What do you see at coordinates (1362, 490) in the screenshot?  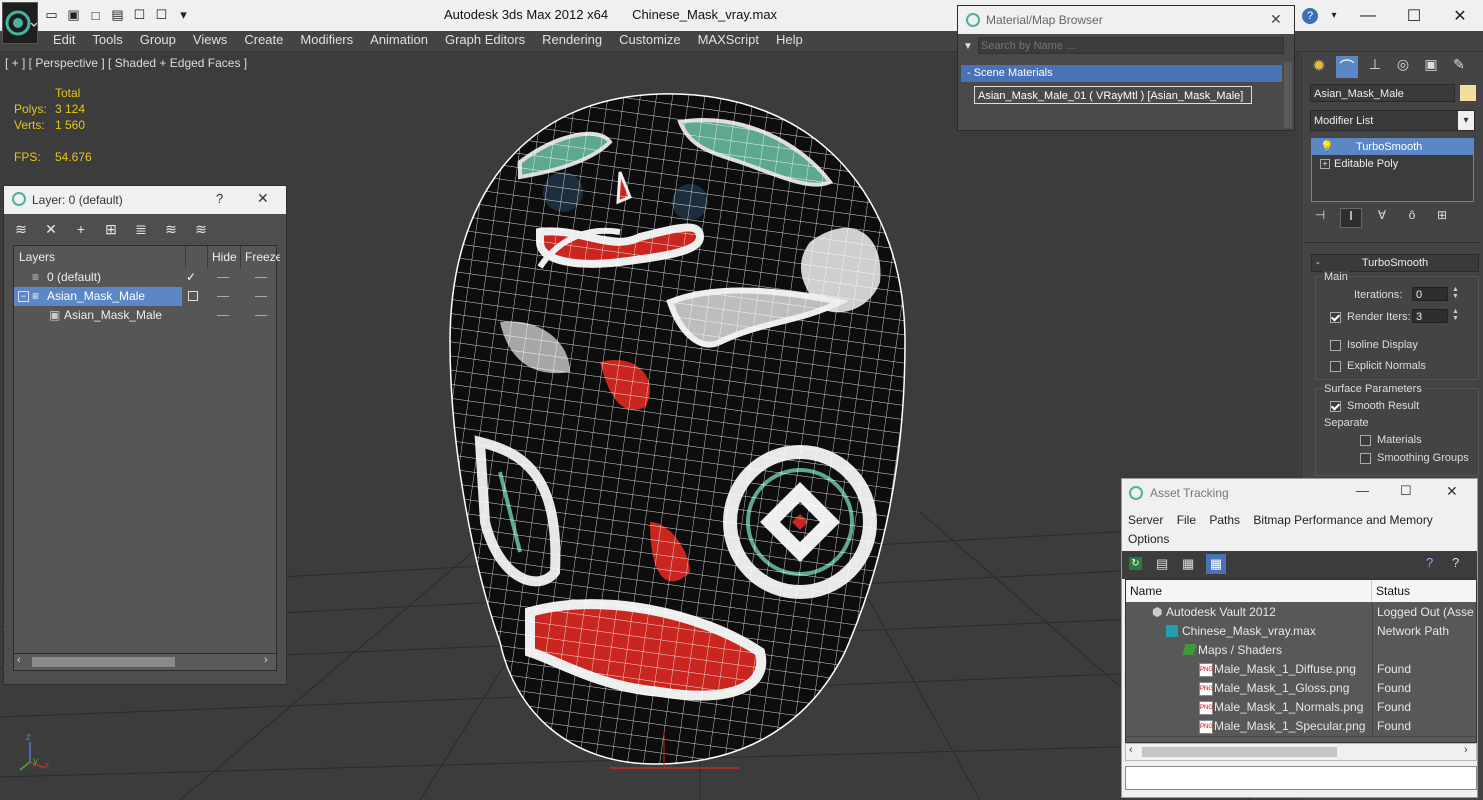 I see `minimize-icon: —` at bounding box center [1362, 490].